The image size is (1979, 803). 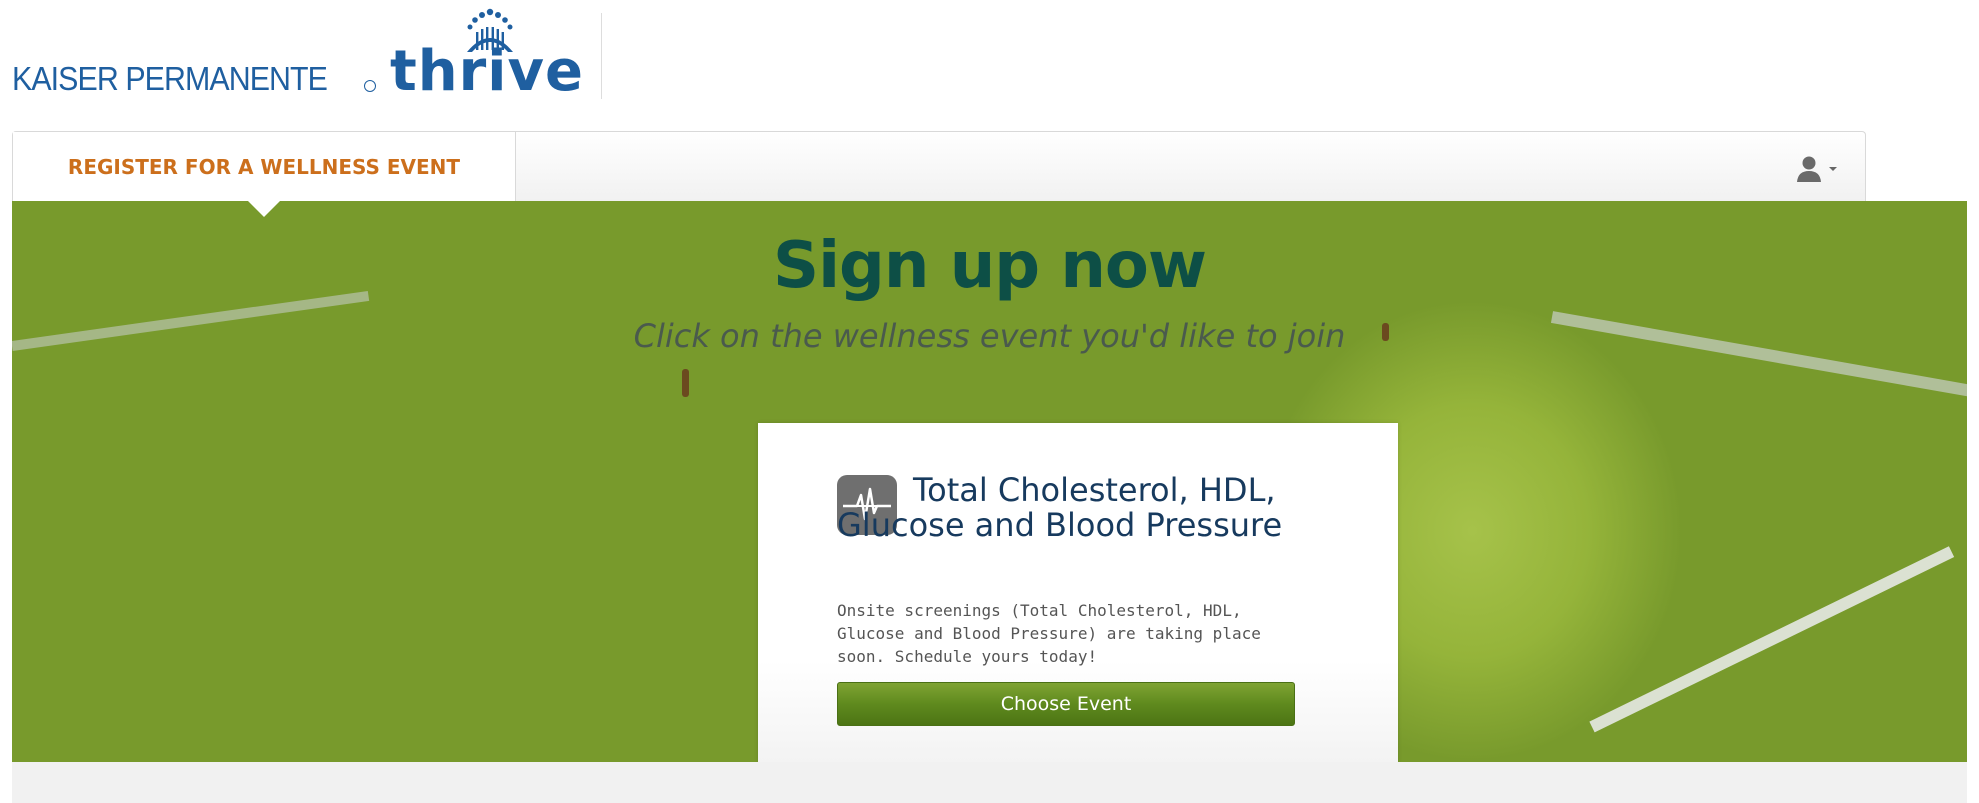 I want to click on registered-mark-icon, so click(x=370, y=86).